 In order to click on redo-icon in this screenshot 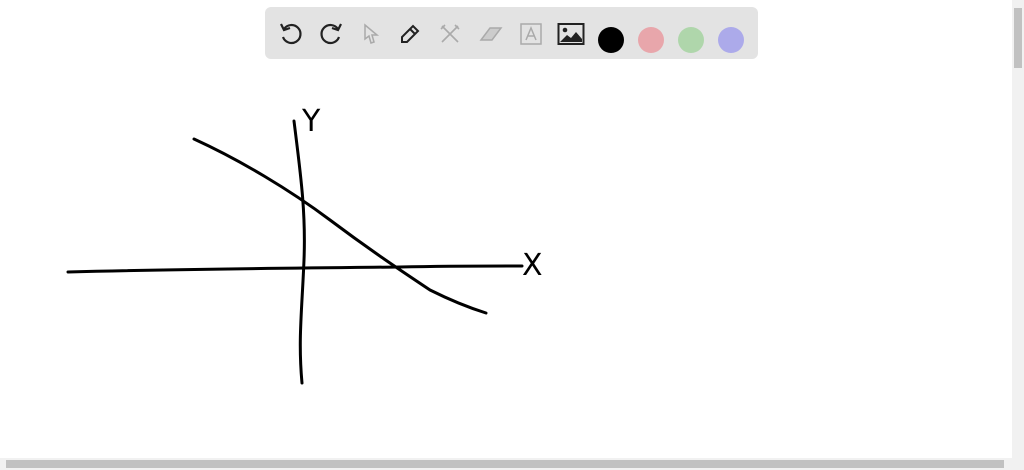, I will do `click(331, 34)`.